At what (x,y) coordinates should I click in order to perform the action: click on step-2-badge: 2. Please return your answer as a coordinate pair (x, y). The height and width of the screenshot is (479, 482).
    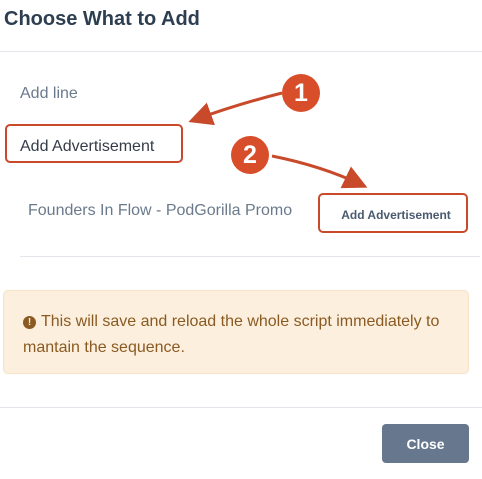
    Looking at the image, I should click on (250, 155).